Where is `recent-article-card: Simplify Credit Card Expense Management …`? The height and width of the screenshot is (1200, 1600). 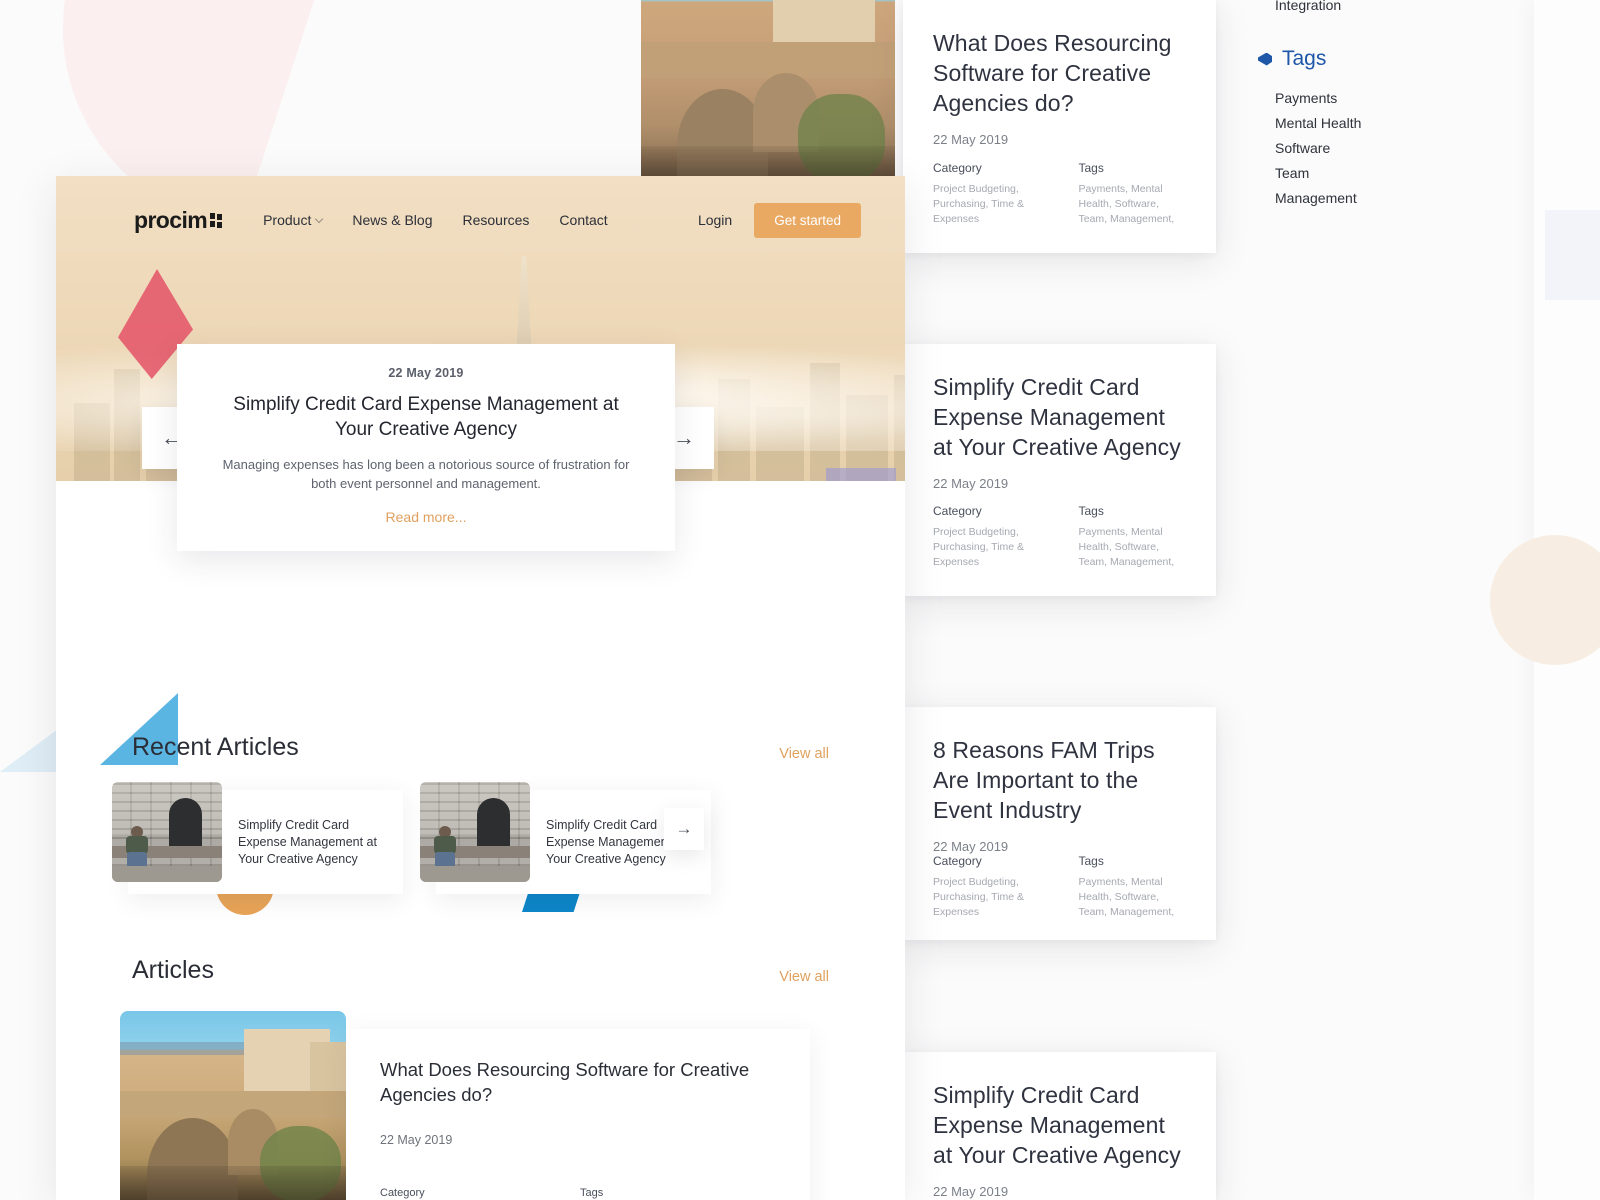
recent-article-card: Simplify Credit Card Expense Management … is located at coordinates (257, 838).